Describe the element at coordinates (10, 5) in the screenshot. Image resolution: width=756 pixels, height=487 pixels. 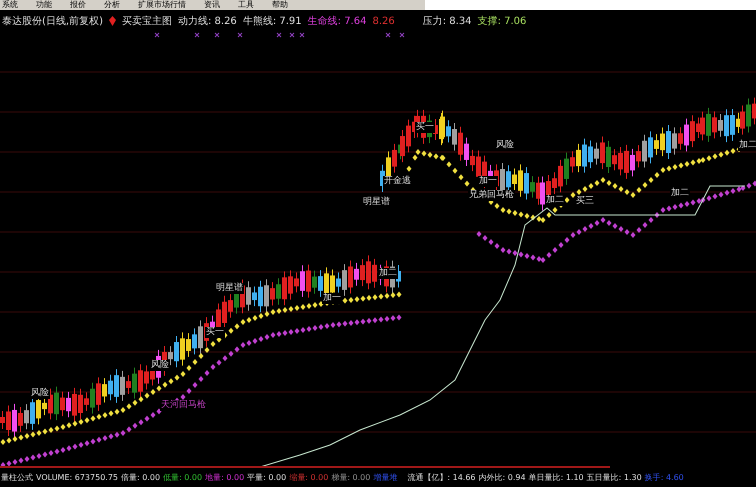
I see `menu-item: 系统` at that location.